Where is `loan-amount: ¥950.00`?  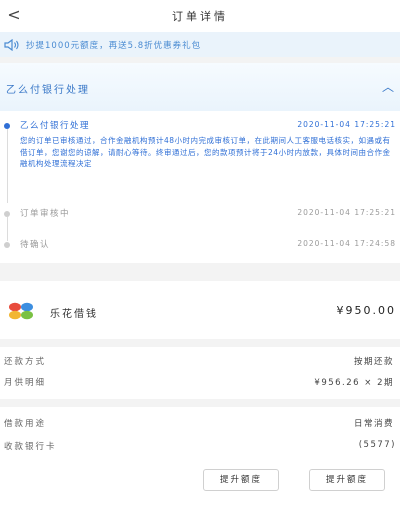 loan-amount: ¥950.00 is located at coordinates (366, 310).